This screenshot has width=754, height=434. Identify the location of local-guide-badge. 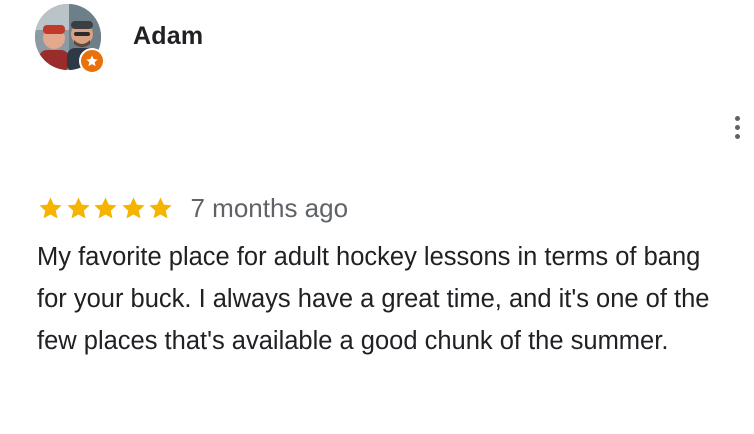
(92, 61).